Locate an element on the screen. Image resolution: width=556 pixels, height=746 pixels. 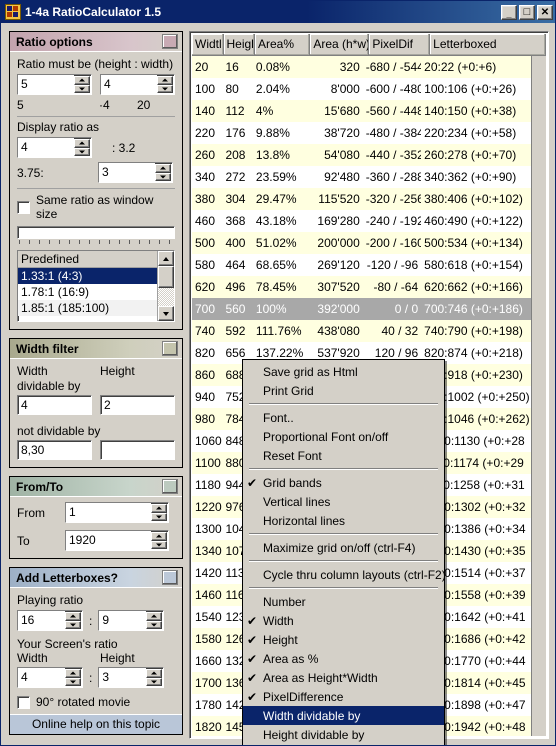
menu-item: ✔ Height is located at coordinates (343, 639).